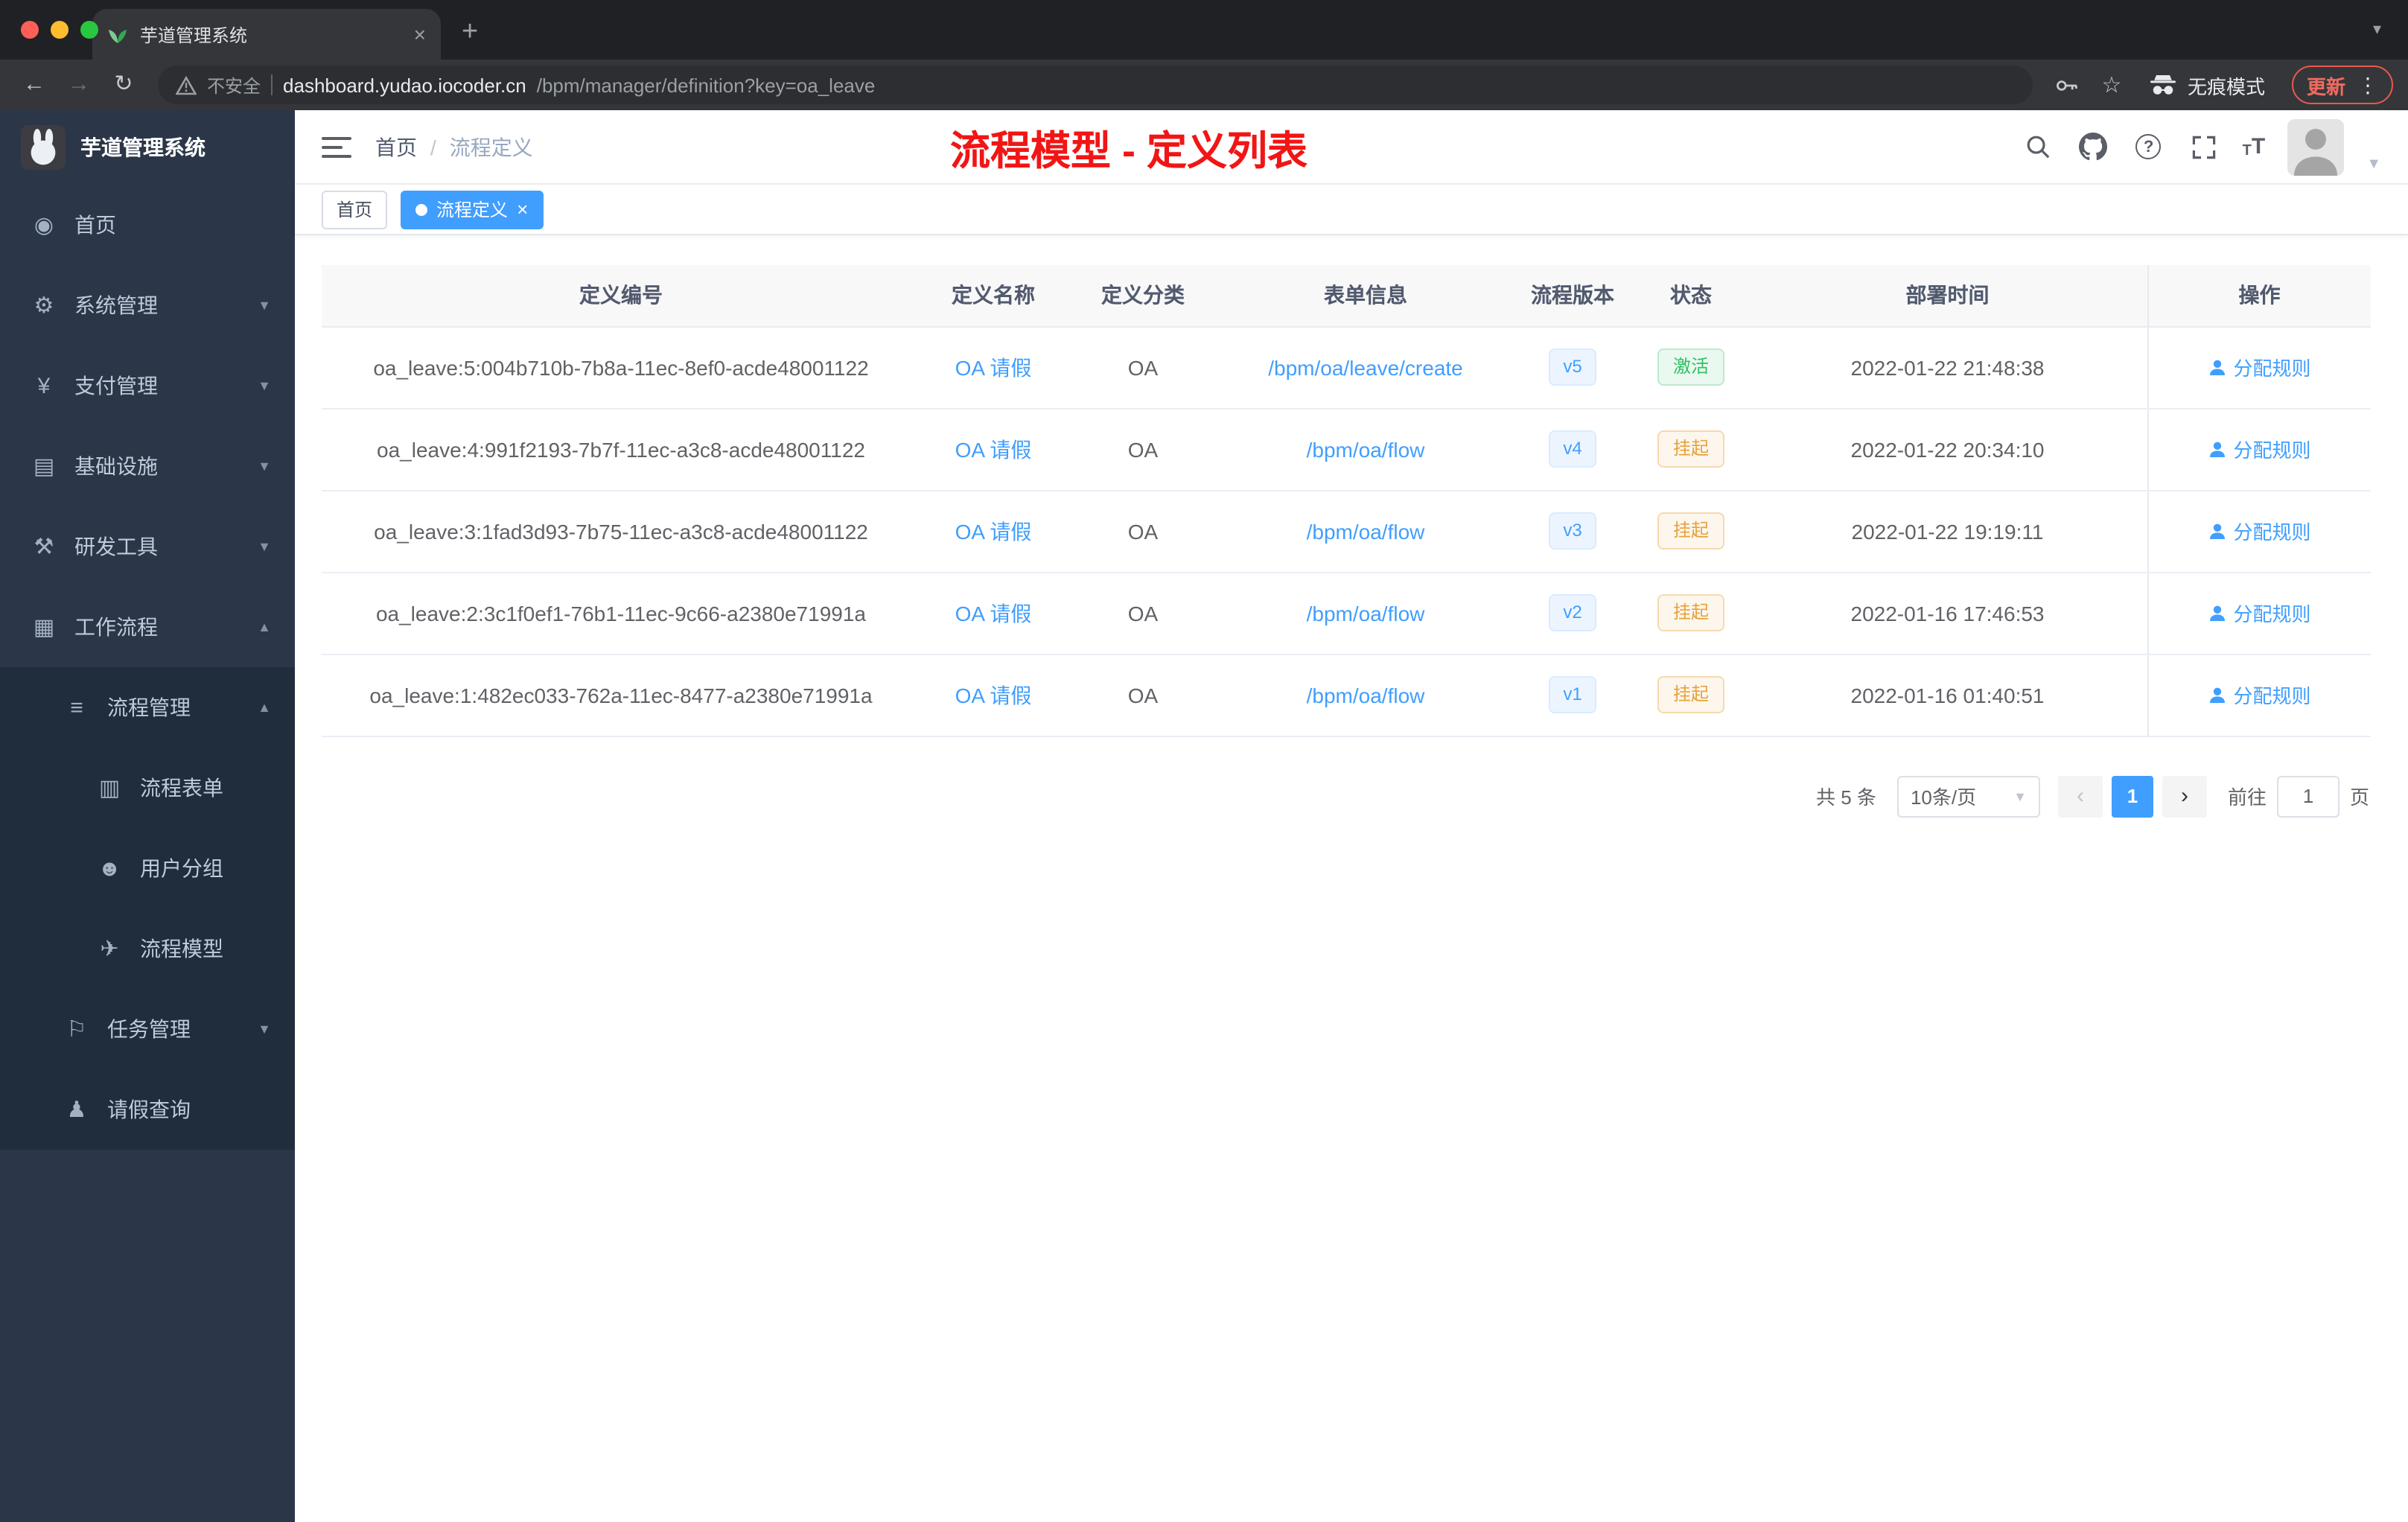  Describe the element at coordinates (34, 85) in the screenshot. I see `back-button: ←` at that location.